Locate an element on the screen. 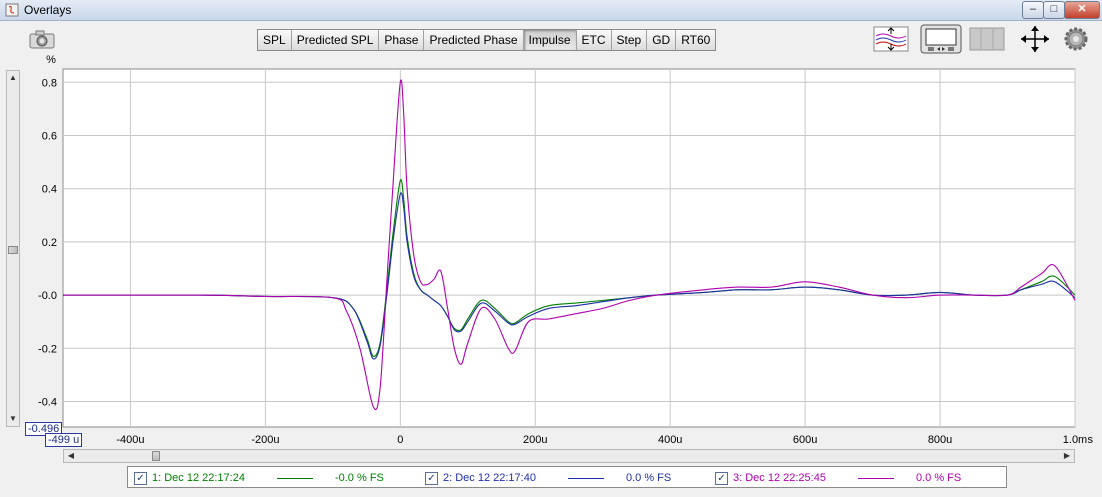  y-tick-label: -0.2 is located at coordinates (47, 349).